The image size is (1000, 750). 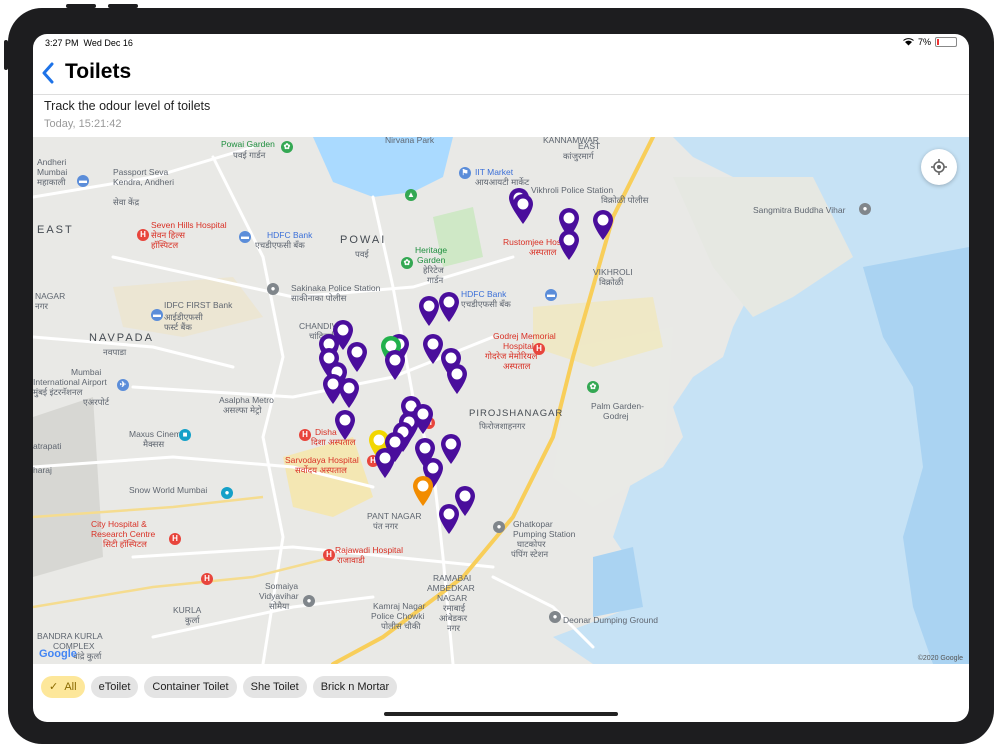 What do you see at coordinates (386, 526) in the screenshot?
I see `map-label: पंत नगर` at bounding box center [386, 526].